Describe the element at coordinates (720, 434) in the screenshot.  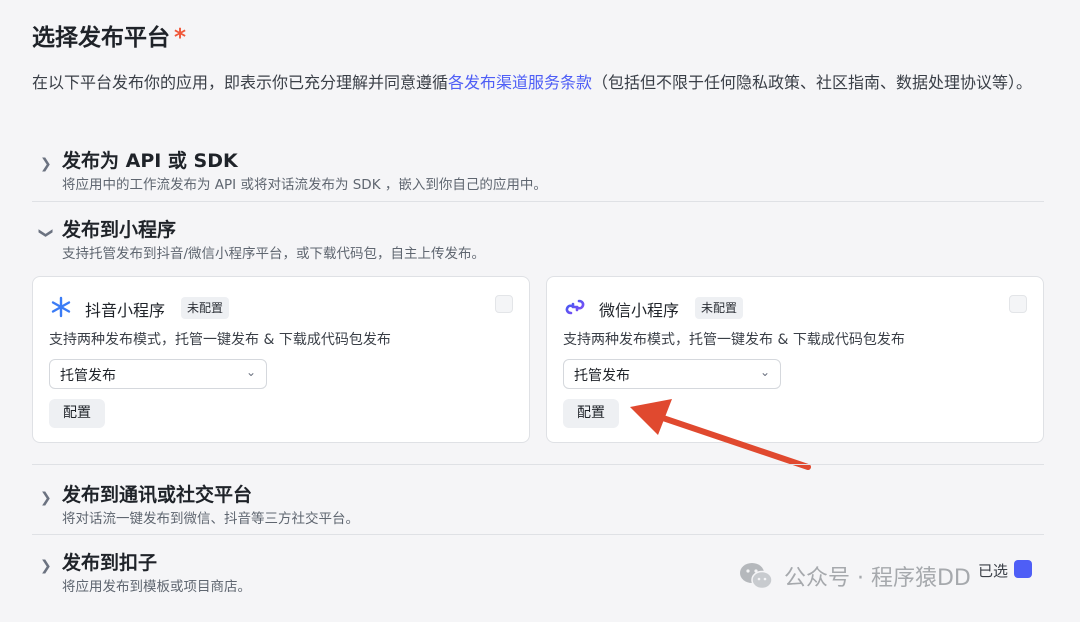
I see `annotation-arrow` at that location.